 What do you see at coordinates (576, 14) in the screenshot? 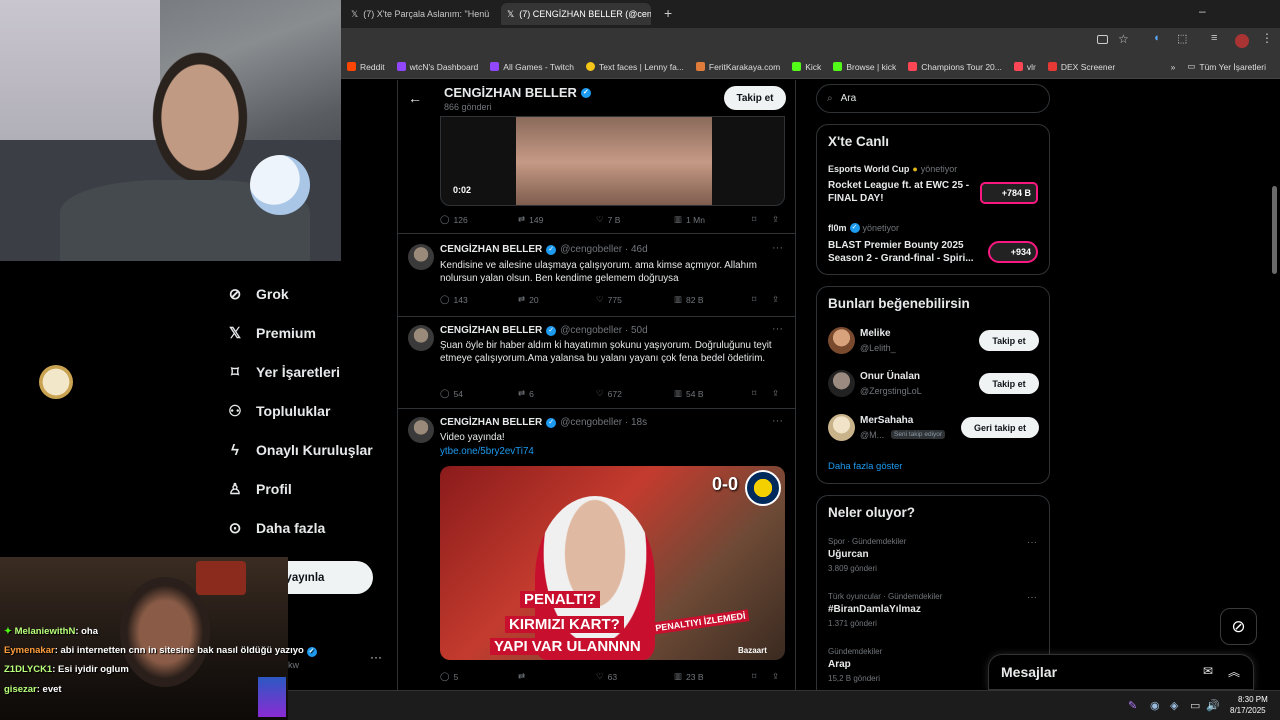
I see `browser-tab-active: 𝕏 (7) CENGİZHAN BELLER (@ceng ×` at bounding box center [576, 14].